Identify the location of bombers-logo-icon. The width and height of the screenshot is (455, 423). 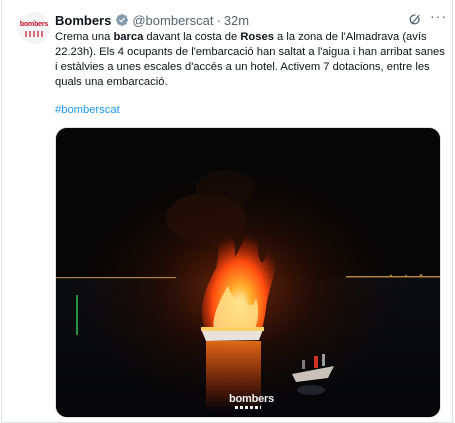
(34, 34).